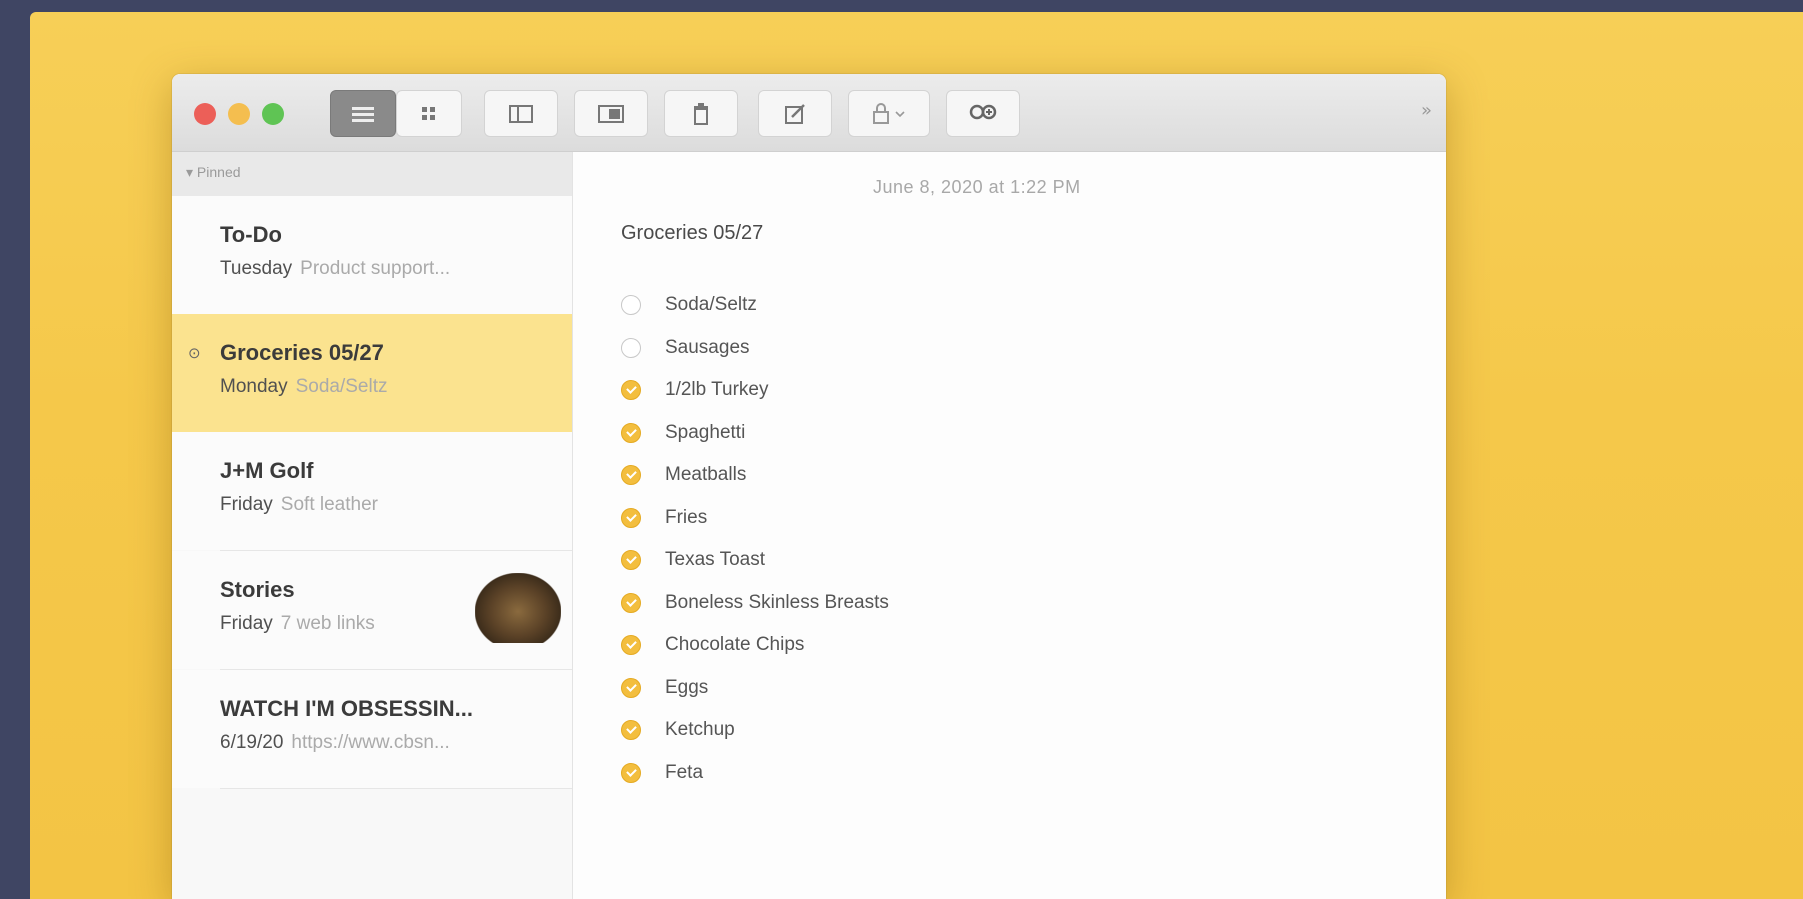  What do you see at coordinates (254, 386) in the screenshot?
I see `note-date: Monday` at bounding box center [254, 386].